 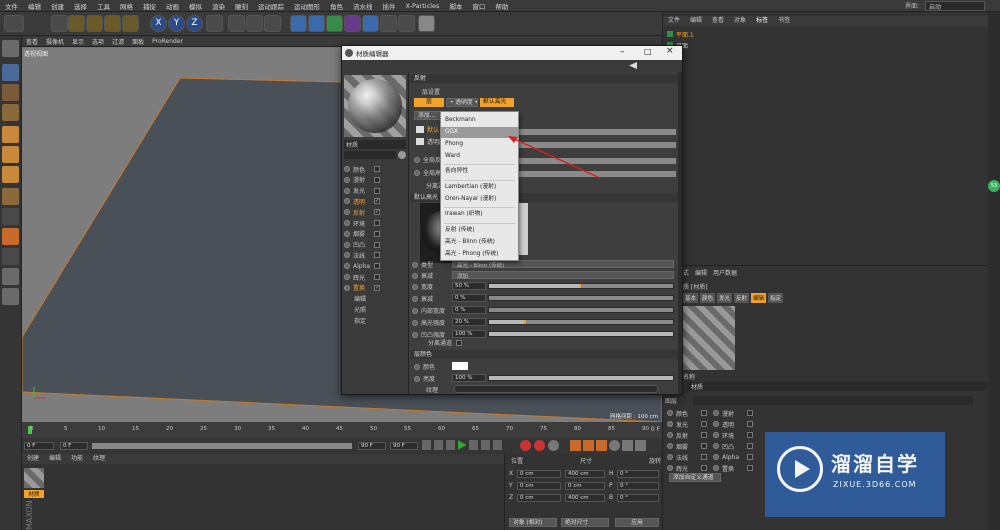 I want to click on render-view-icon, so click(x=236, y=23).